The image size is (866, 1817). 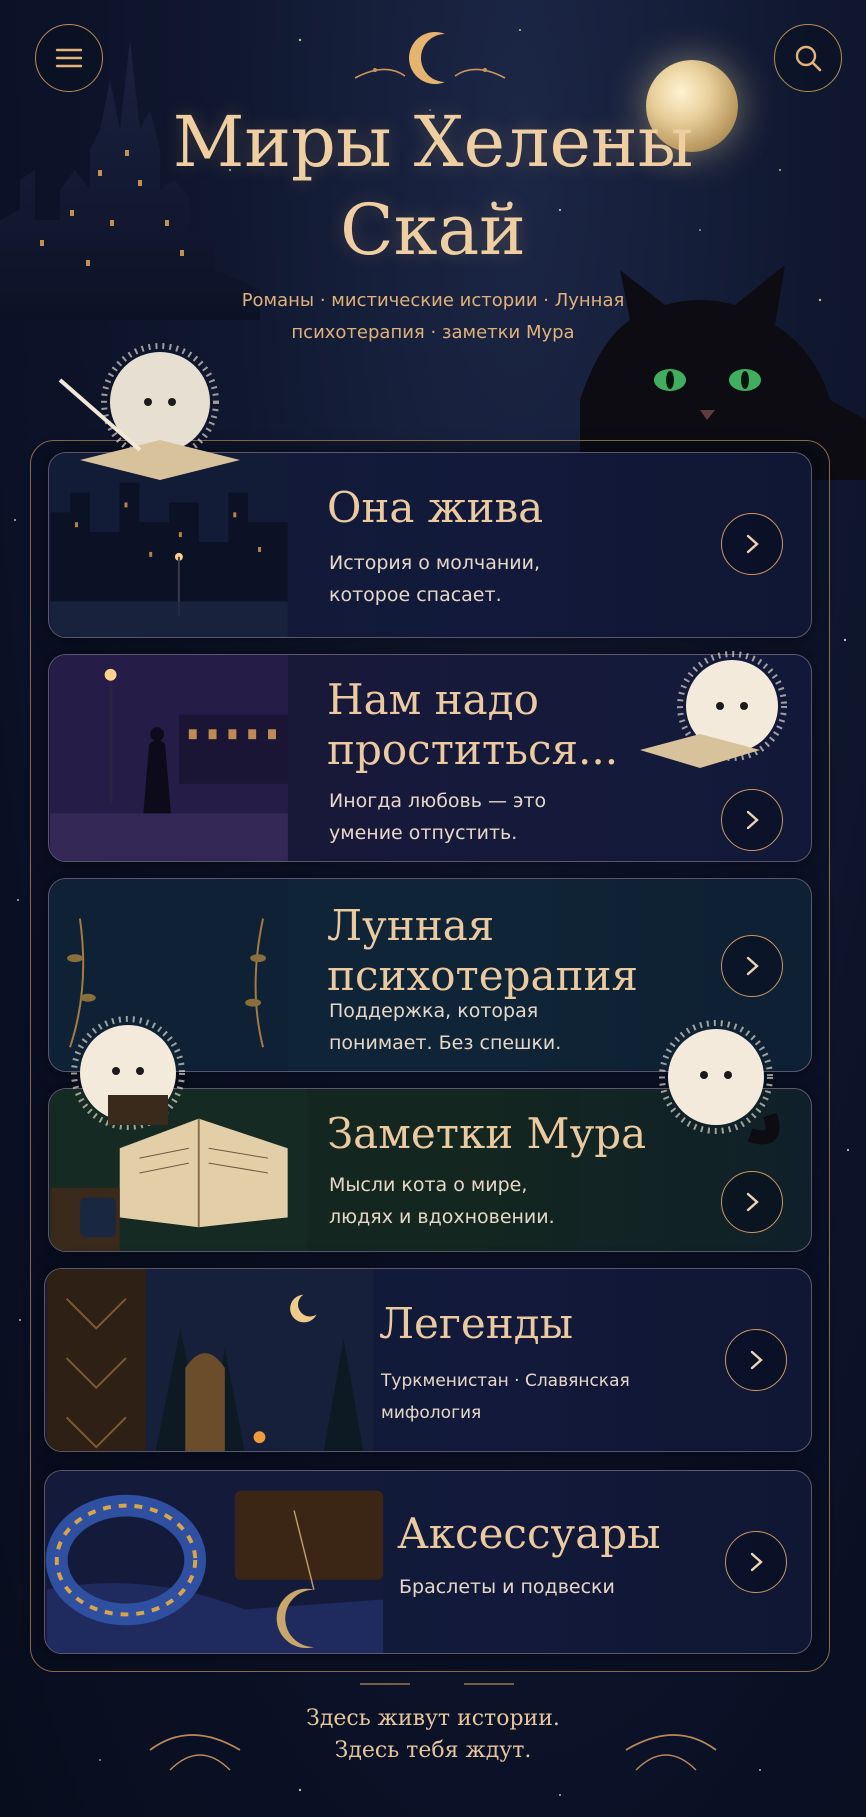 What do you see at coordinates (214, 1562) in the screenshot?
I see `bracelet-and-pendant-image` at bounding box center [214, 1562].